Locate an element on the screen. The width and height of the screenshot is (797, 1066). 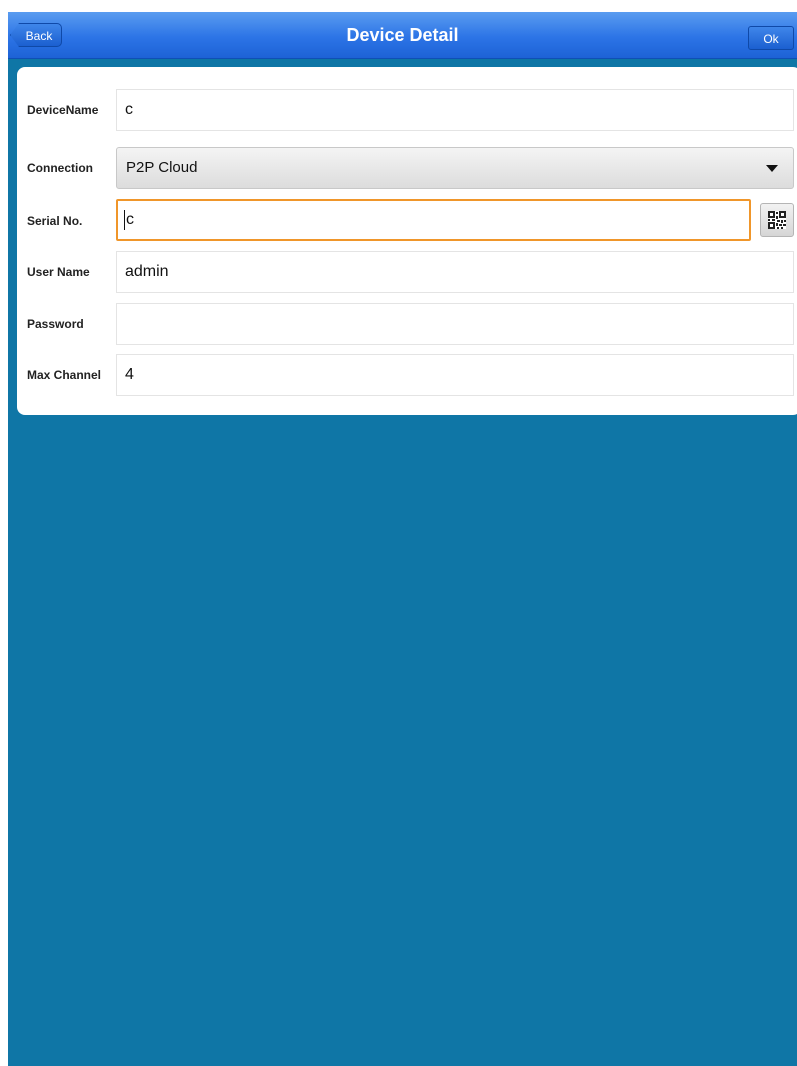
connection-selected-value: P2P Cloud is located at coordinates (162, 167).